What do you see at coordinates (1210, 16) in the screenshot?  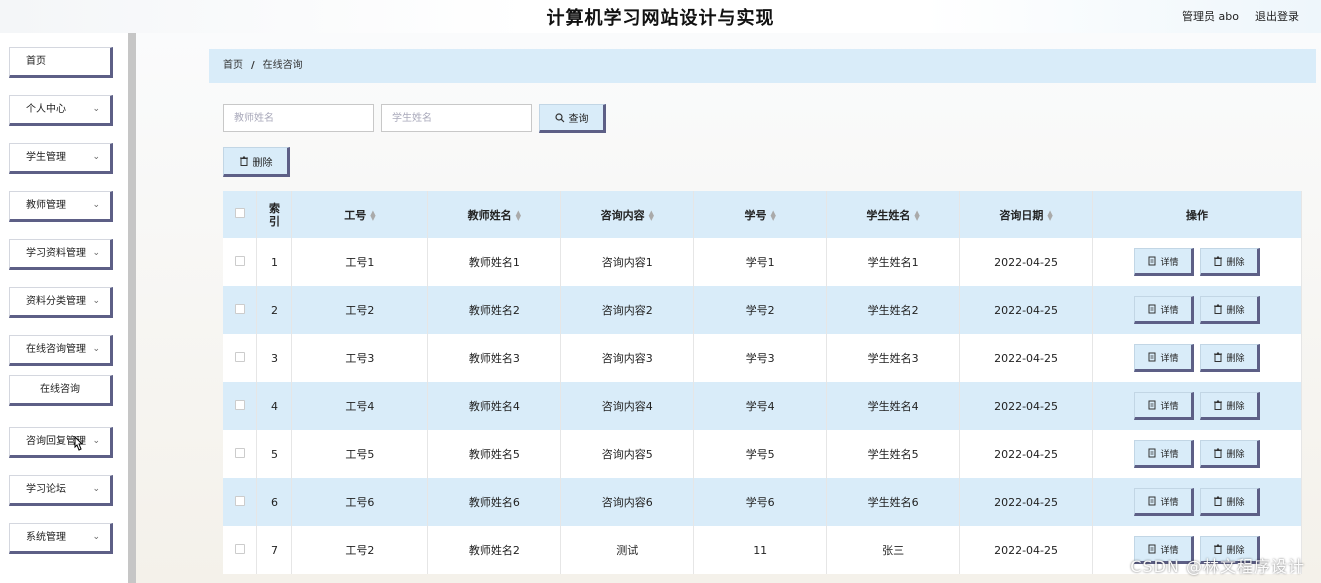 I see `current-user: 管理员 abo` at bounding box center [1210, 16].